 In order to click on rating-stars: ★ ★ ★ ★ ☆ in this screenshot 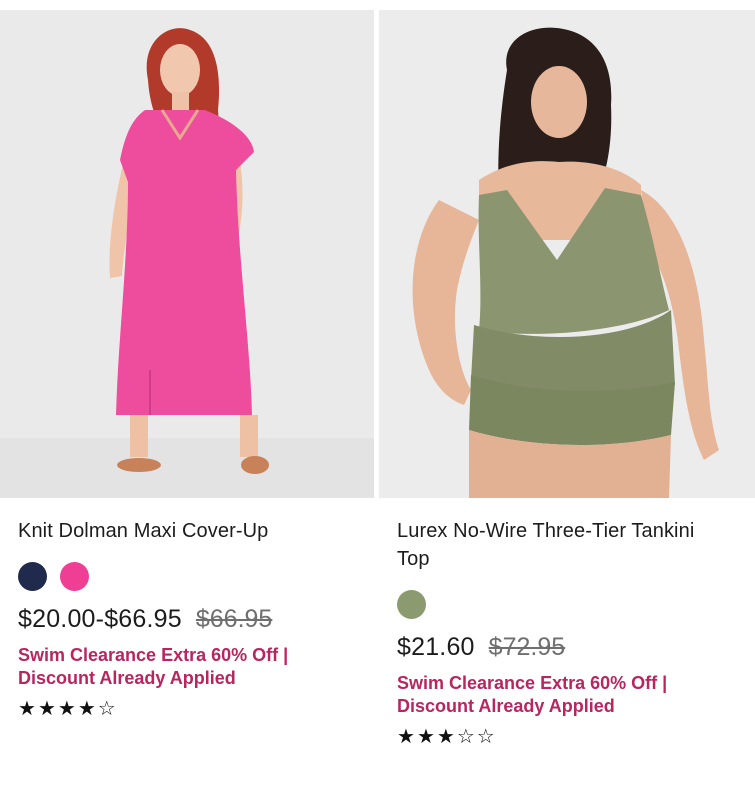, I will do `click(191, 708)`.